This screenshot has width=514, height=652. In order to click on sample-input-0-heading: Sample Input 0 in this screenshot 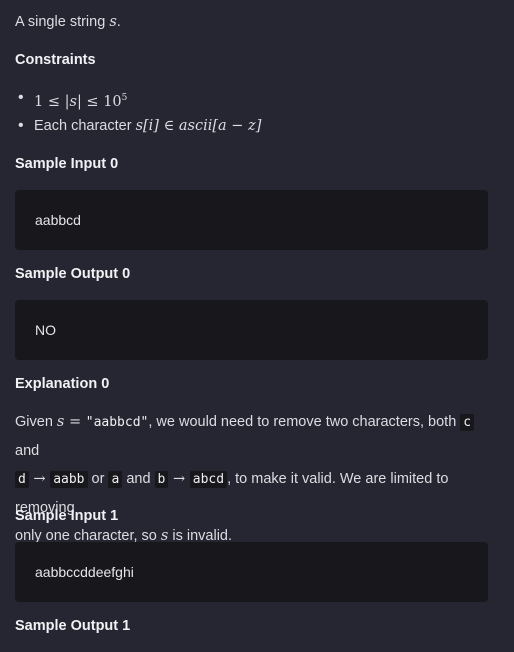, I will do `click(67, 164)`.